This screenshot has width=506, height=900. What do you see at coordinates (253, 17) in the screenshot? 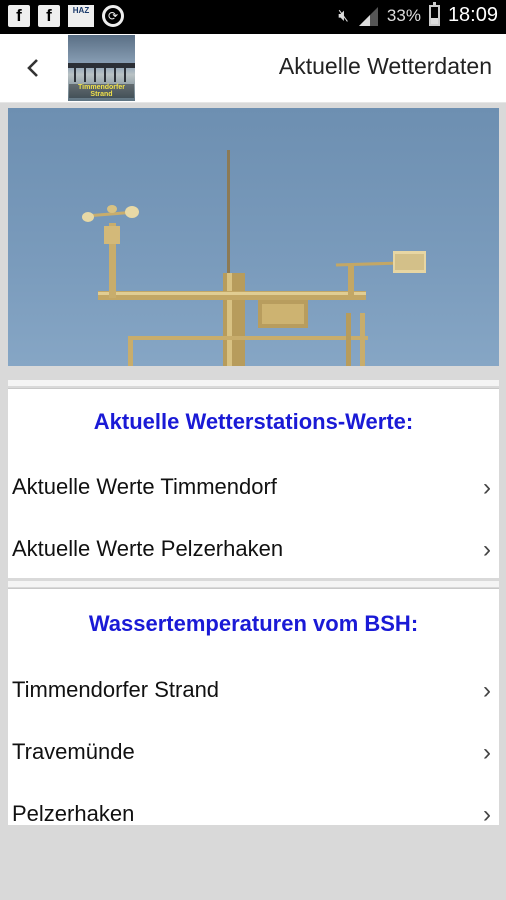
I see `status-bar: f f HAZ ⟳ 🔇︎ 33% 18:09` at bounding box center [253, 17].